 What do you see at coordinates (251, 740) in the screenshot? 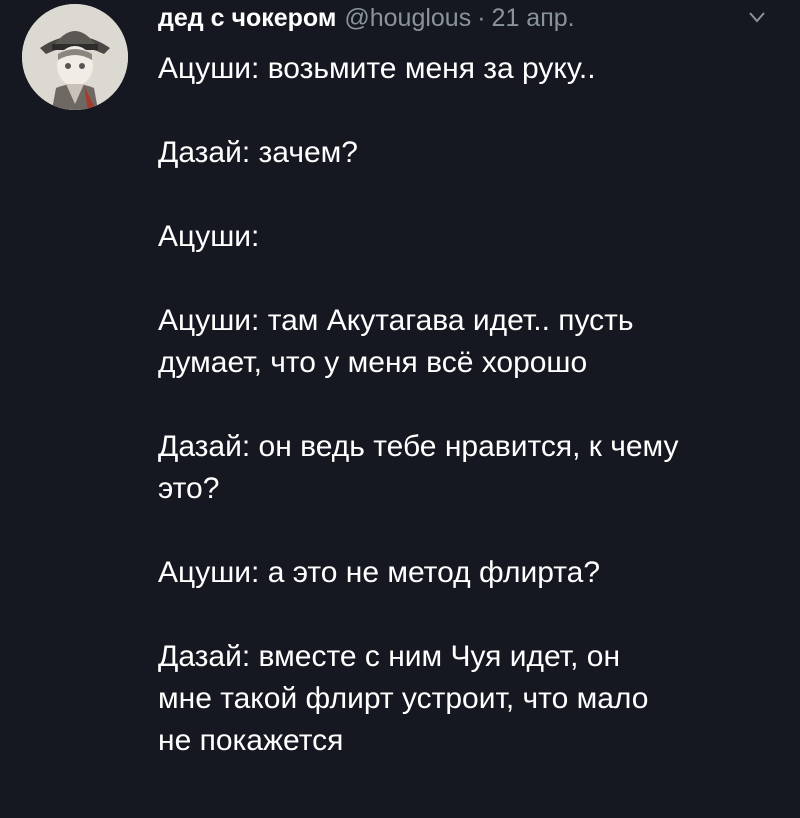
I see `tweet-line: не покажется` at bounding box center [251, 740].